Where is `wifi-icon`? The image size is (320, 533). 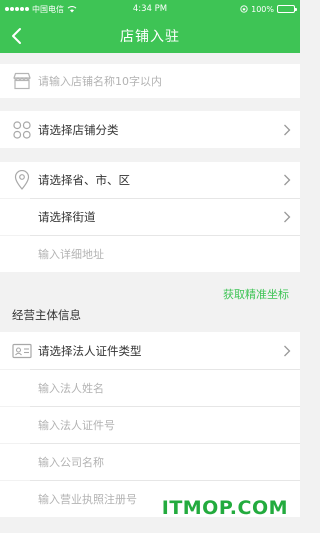
wifi-icon is located at coordinates (72, 9).